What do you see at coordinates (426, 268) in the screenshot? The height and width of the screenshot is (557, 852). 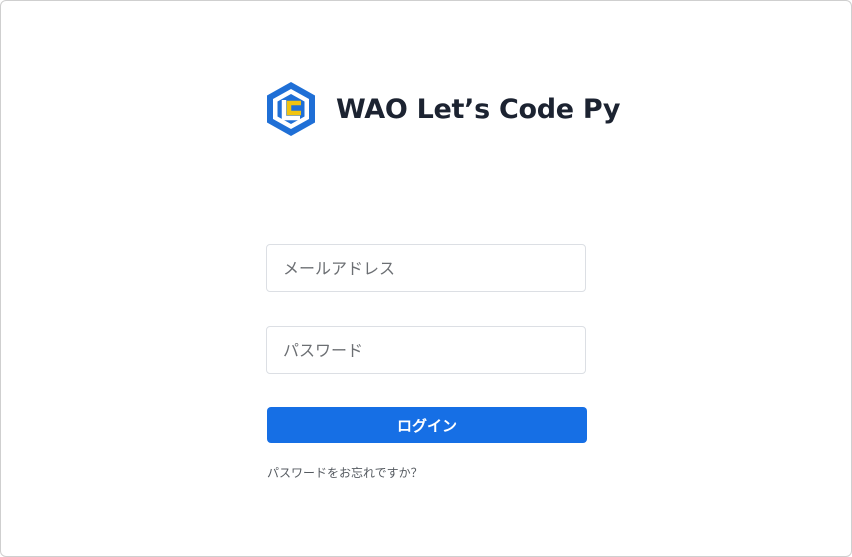 I see `email-field` at bounding box center [426, 268].